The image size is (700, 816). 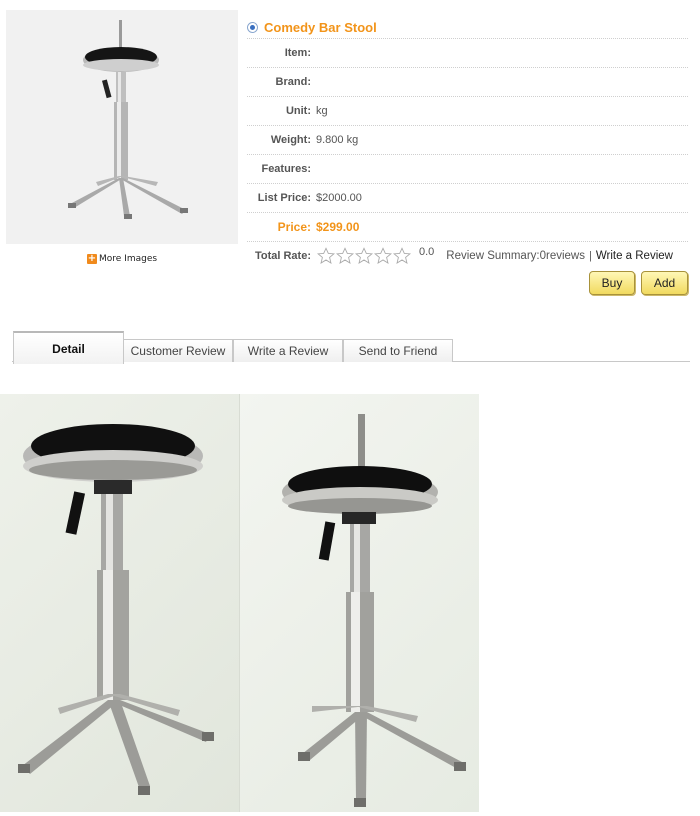 What do you see at coordinates (92, 258) in the screenshot?
I see `plus-icon: +` at bounding box center [92, 258].